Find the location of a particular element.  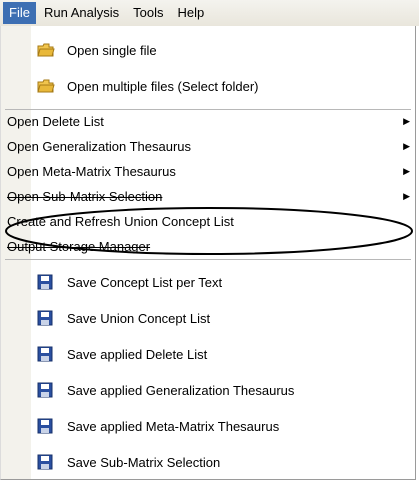

menu-item-label: Open Meta-Matrix Thesaurus is located at coordinates (91, 171).